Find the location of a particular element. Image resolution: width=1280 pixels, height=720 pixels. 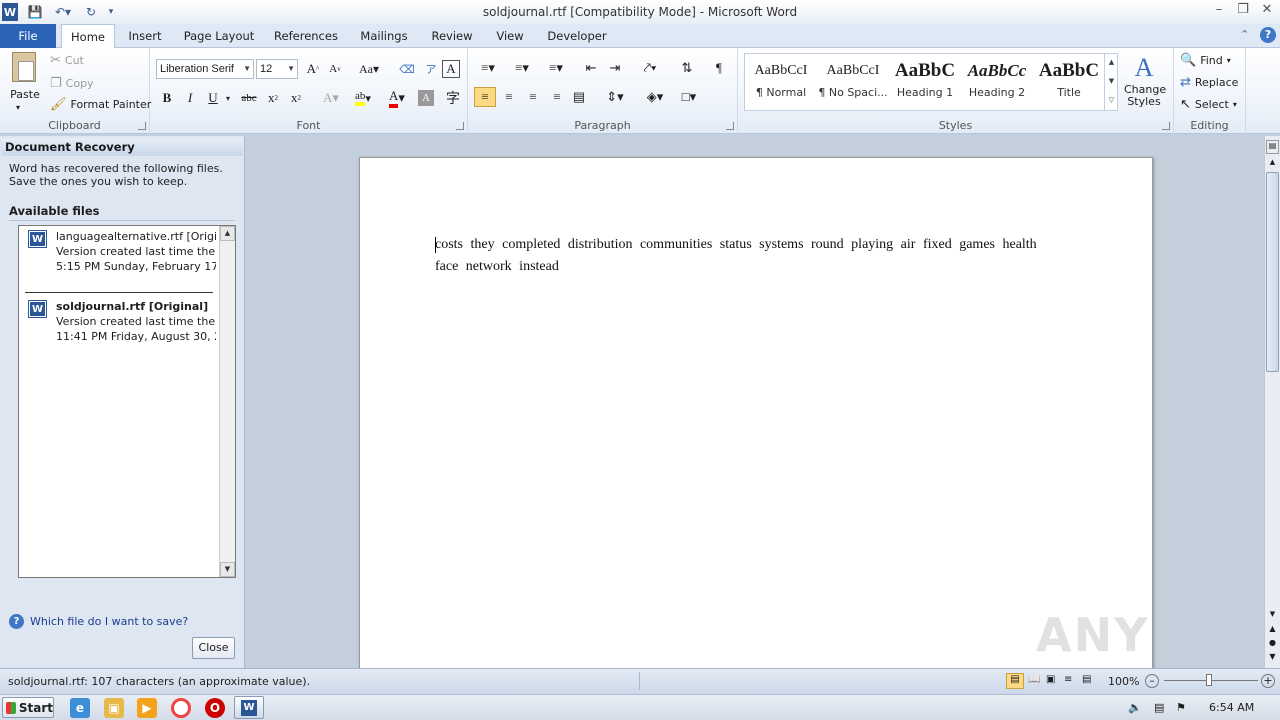

tab-insert: Insert is located at coordinates (145, 36).